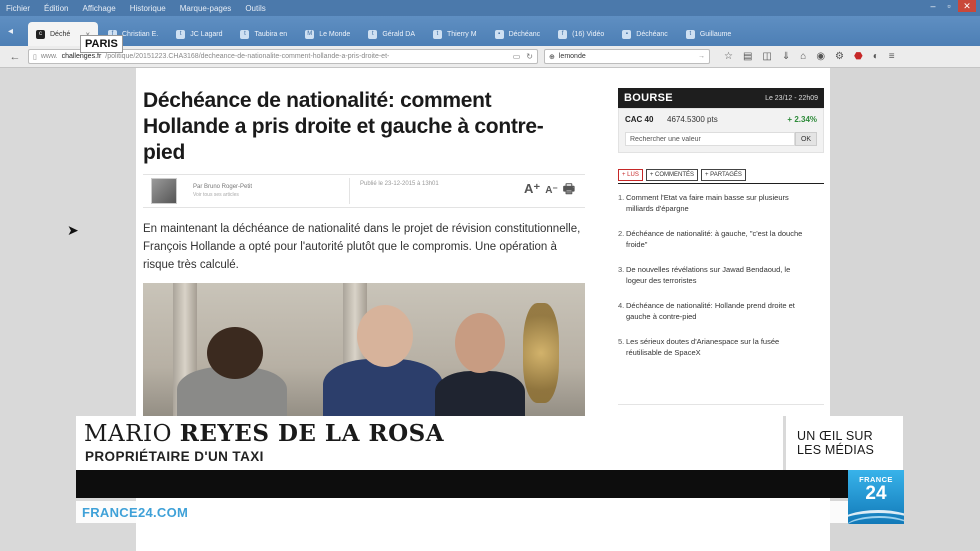  What do you see at coordinates (18, 8) in the screenshot?
I see `menu-fichier: Fichier` at bounding box center [18, 8].